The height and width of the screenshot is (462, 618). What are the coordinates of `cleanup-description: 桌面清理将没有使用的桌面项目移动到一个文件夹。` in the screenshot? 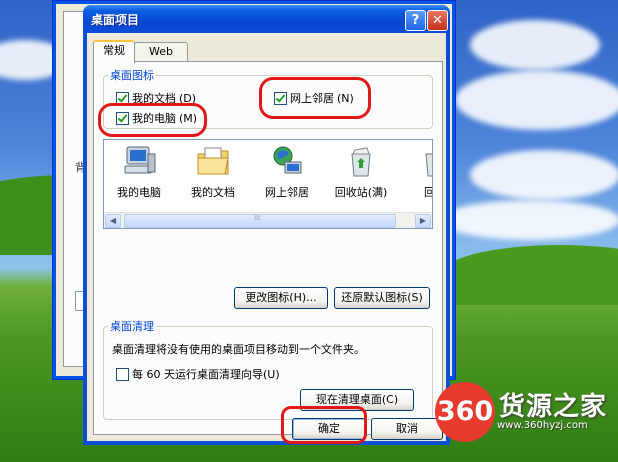 It's located at (238, 349).